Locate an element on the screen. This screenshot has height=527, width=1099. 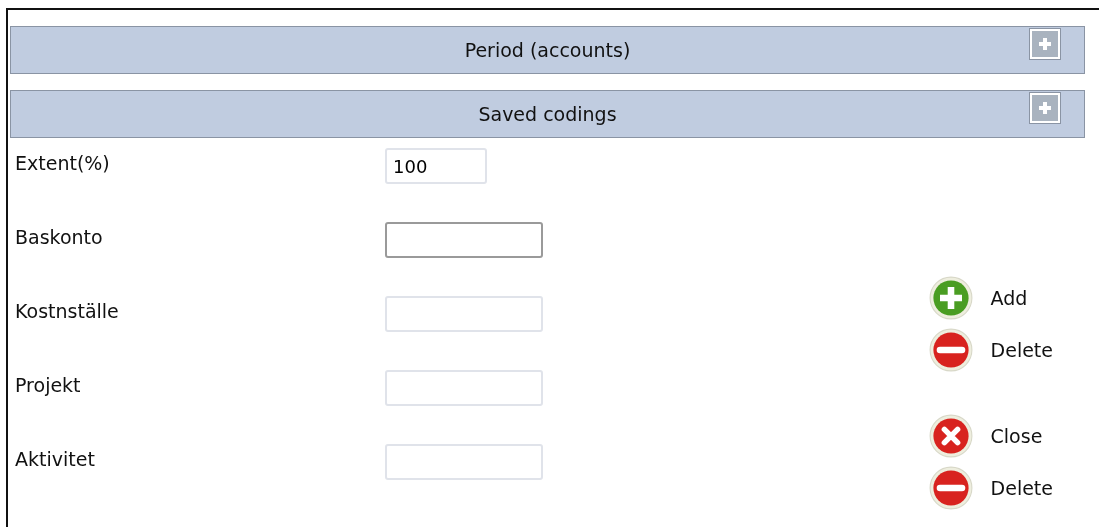
close-icon is located at coordinates (950, 436).